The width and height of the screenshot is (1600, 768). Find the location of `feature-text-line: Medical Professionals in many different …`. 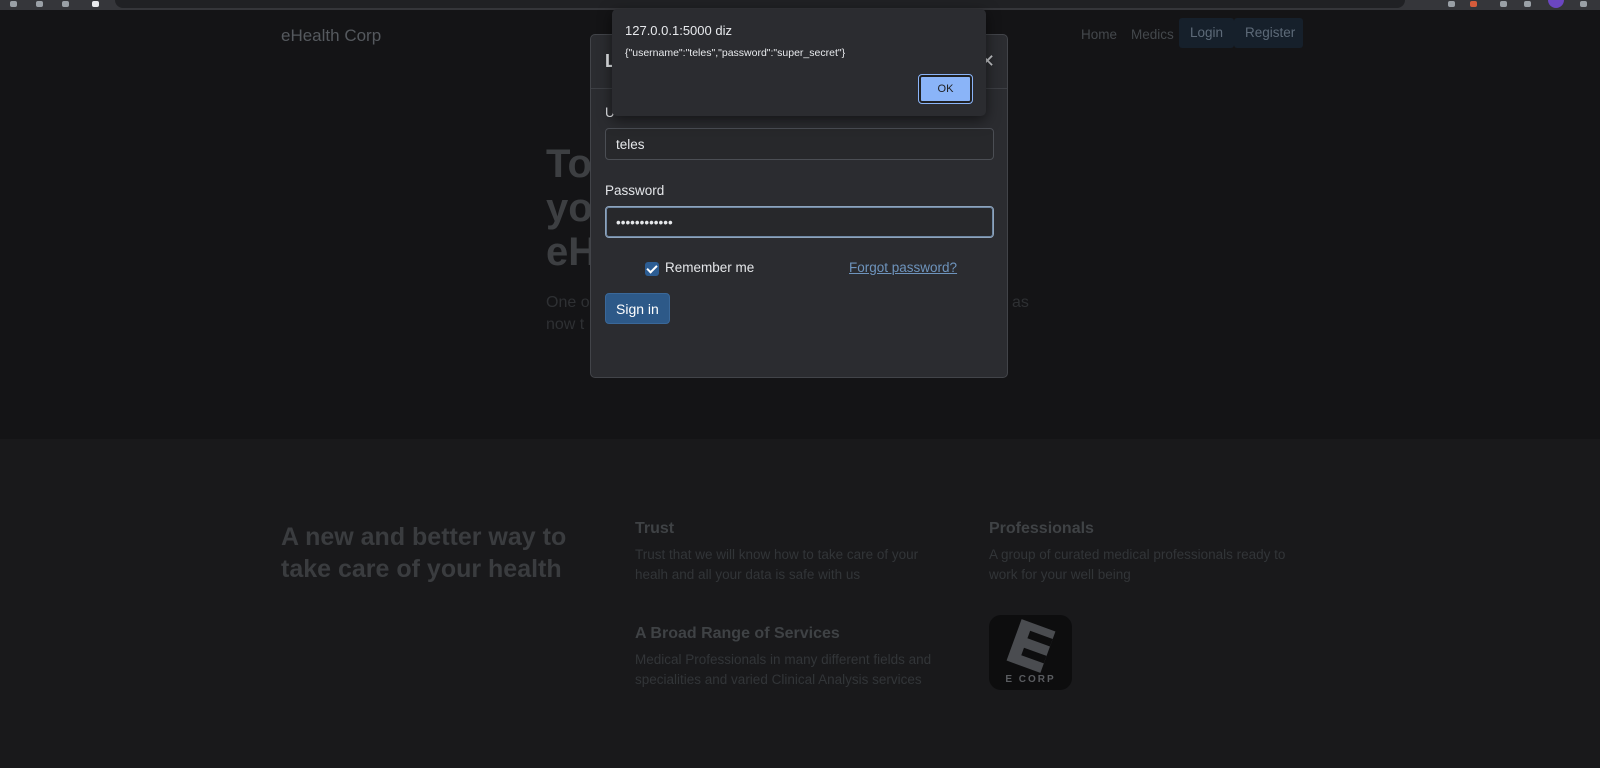

feature-text-line: Medical Professionals in many different … is located at coordinates (783, 659).